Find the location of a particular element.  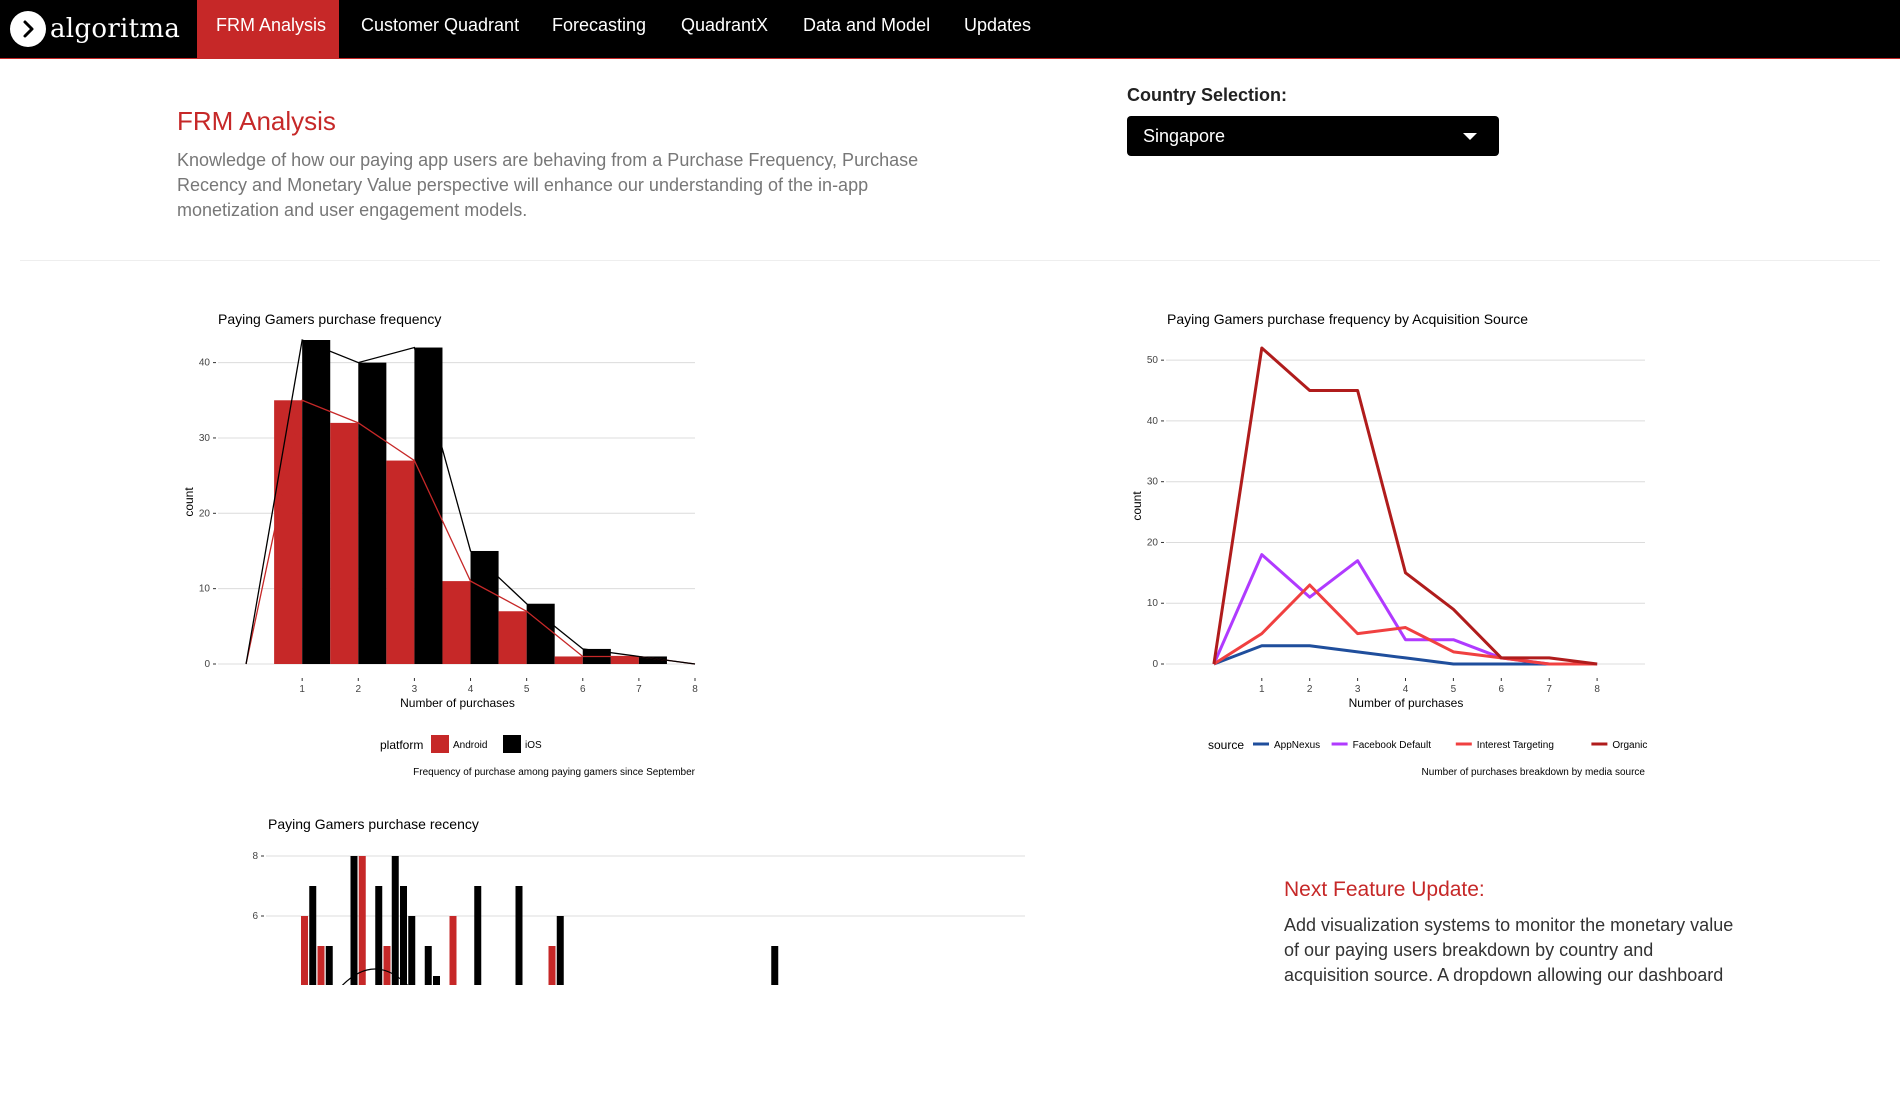

series-line-interest-targeting is located at coordinates (1405, 624).